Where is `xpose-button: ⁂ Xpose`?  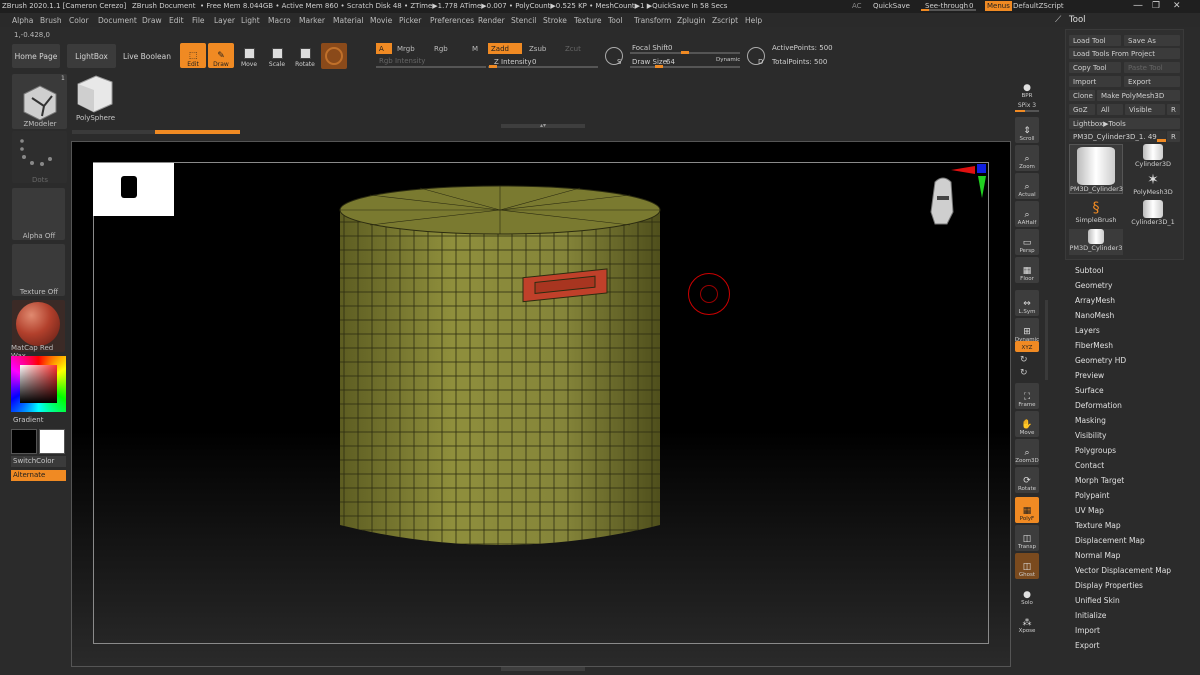 xpose-button: ⁂ Xpose is located at coordinates (1027, 622).